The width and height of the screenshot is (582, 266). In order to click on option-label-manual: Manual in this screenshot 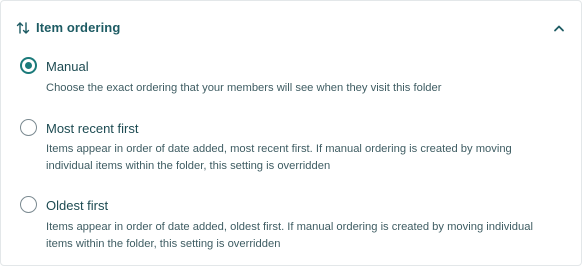, I will do `click(67, 66)`.